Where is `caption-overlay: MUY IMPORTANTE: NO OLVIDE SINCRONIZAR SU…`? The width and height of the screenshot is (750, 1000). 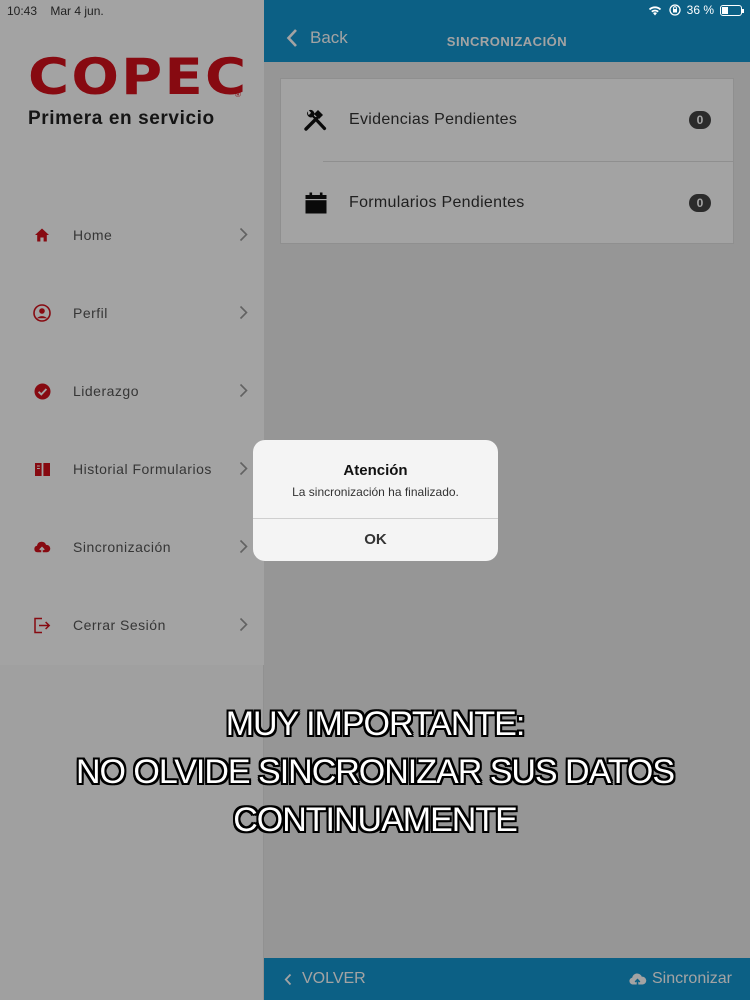 caption-overlay: MUY IMPORTANTE: NO OLVIDE SINCRONIZAR SU… is located at coordinates (375, 772).